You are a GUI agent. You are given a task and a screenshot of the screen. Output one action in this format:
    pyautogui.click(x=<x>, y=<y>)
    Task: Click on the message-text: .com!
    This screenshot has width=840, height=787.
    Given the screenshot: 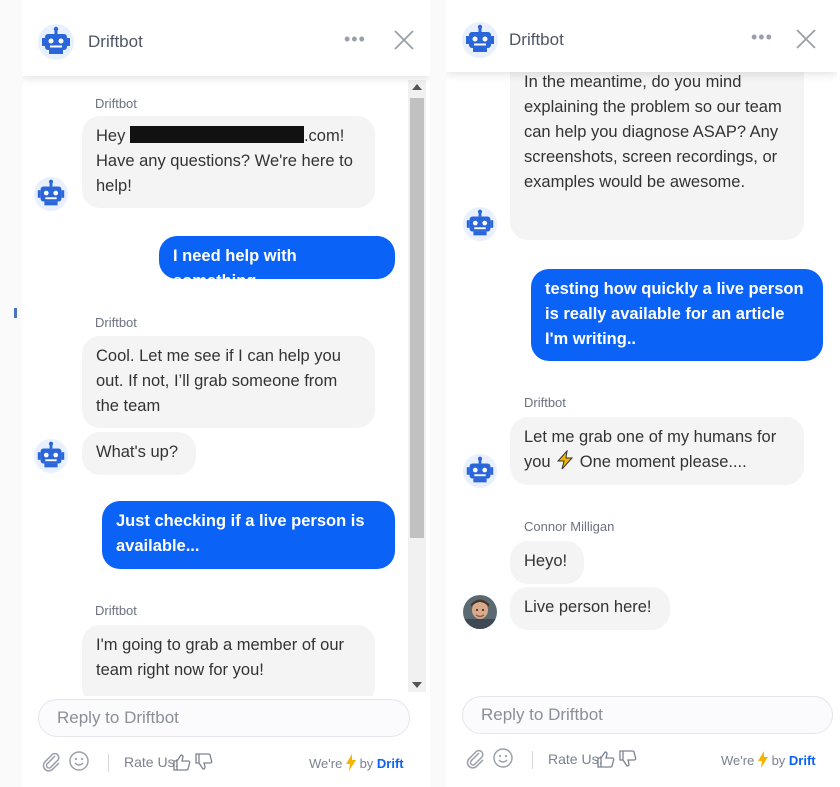 What is the action you would take?
    pyautogui.click(x=324, y=136)
    